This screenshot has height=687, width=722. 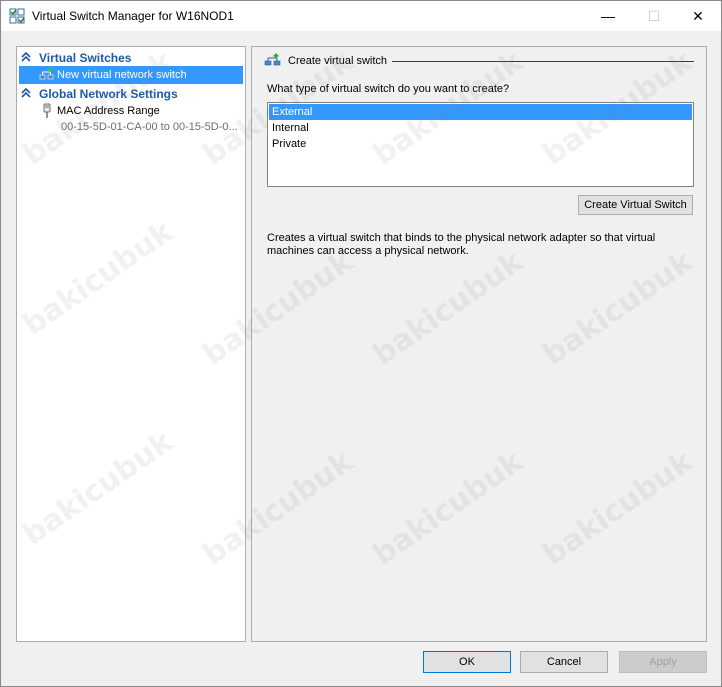 I want to click on group-title: Create virtual switch, so click(x=338, y=61).